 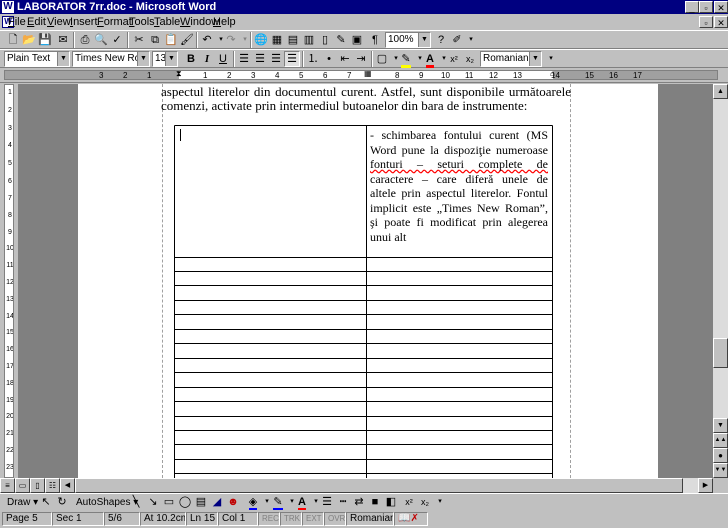 What do you see at coordinates (368, 74) in the screenshot?
I see `table-column-marker-icon: ▦` at bounding box center [368, 74].